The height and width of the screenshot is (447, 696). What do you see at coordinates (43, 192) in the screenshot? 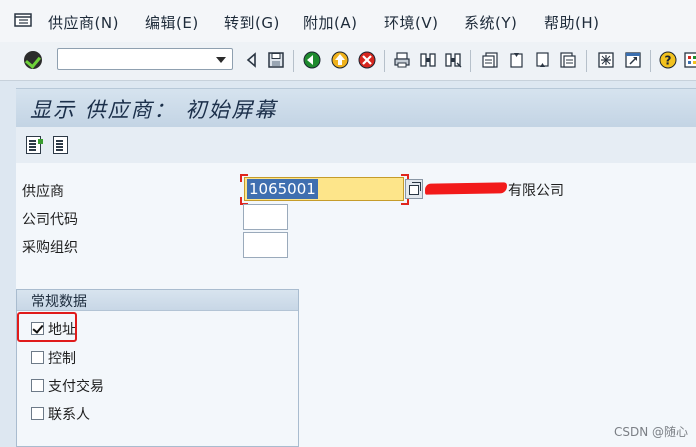
I see `vendor-label: 供应商` at bounding box center [43, 192].